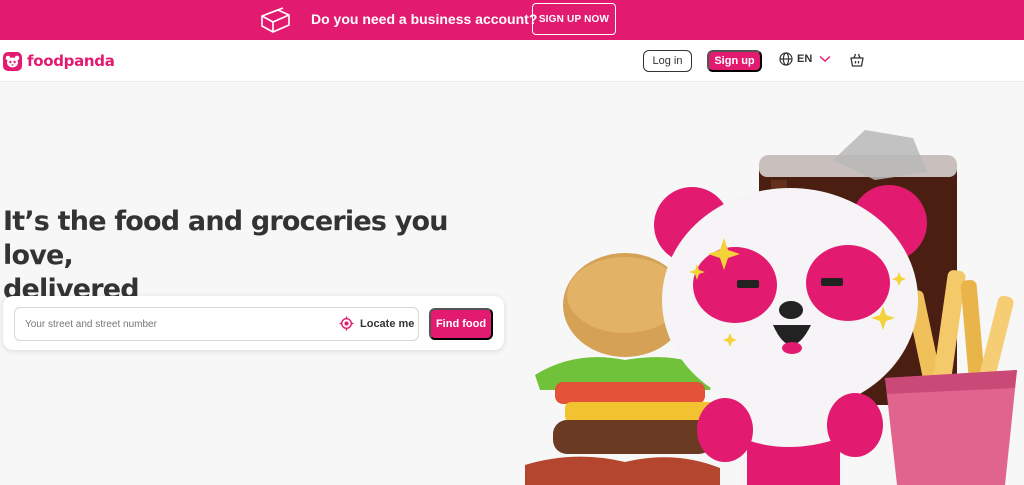 Image resolution: width=1024 pixels, height=485 pixels. I want to click on panda-logo-icon, so click(12, 61).